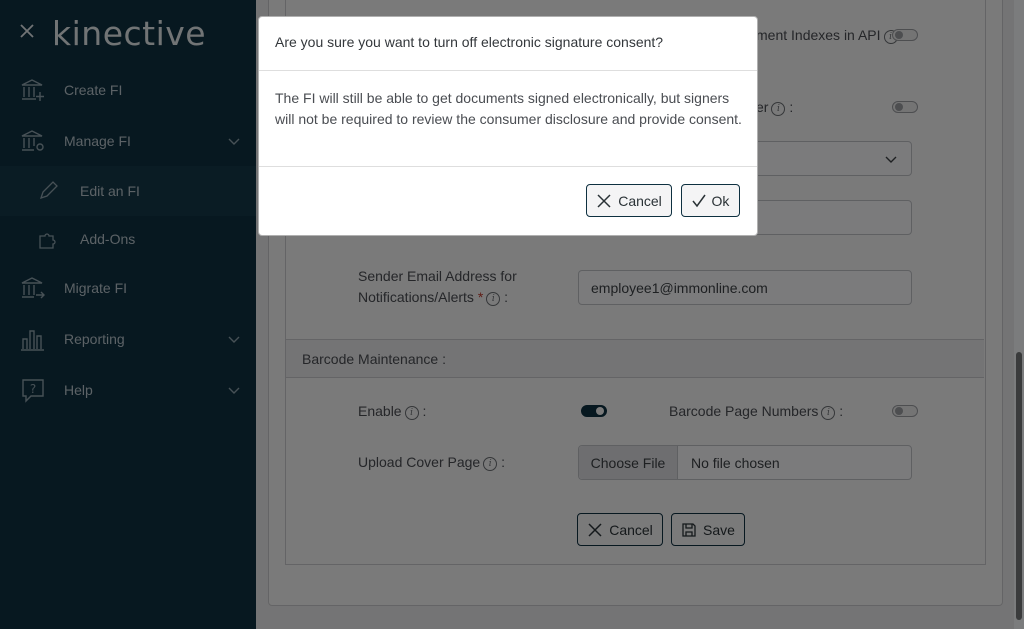  I want to click on checkmark-icon, so click(698, 200).